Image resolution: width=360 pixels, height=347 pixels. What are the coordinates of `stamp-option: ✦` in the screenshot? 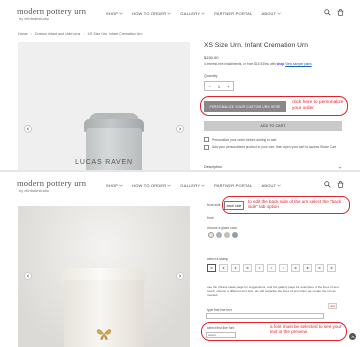 It's located at (259, 268).